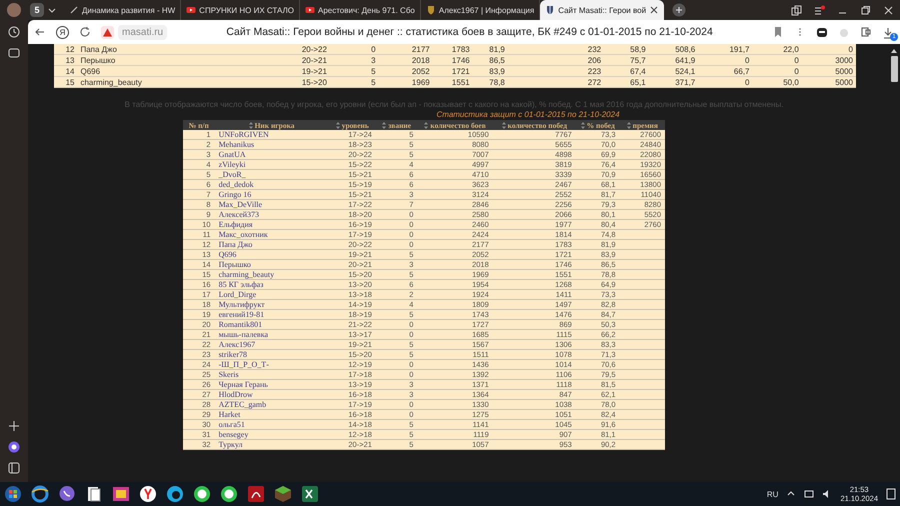 This screenshot has height=506, width=900. I want to click on pen-icon, so click(74, 10).